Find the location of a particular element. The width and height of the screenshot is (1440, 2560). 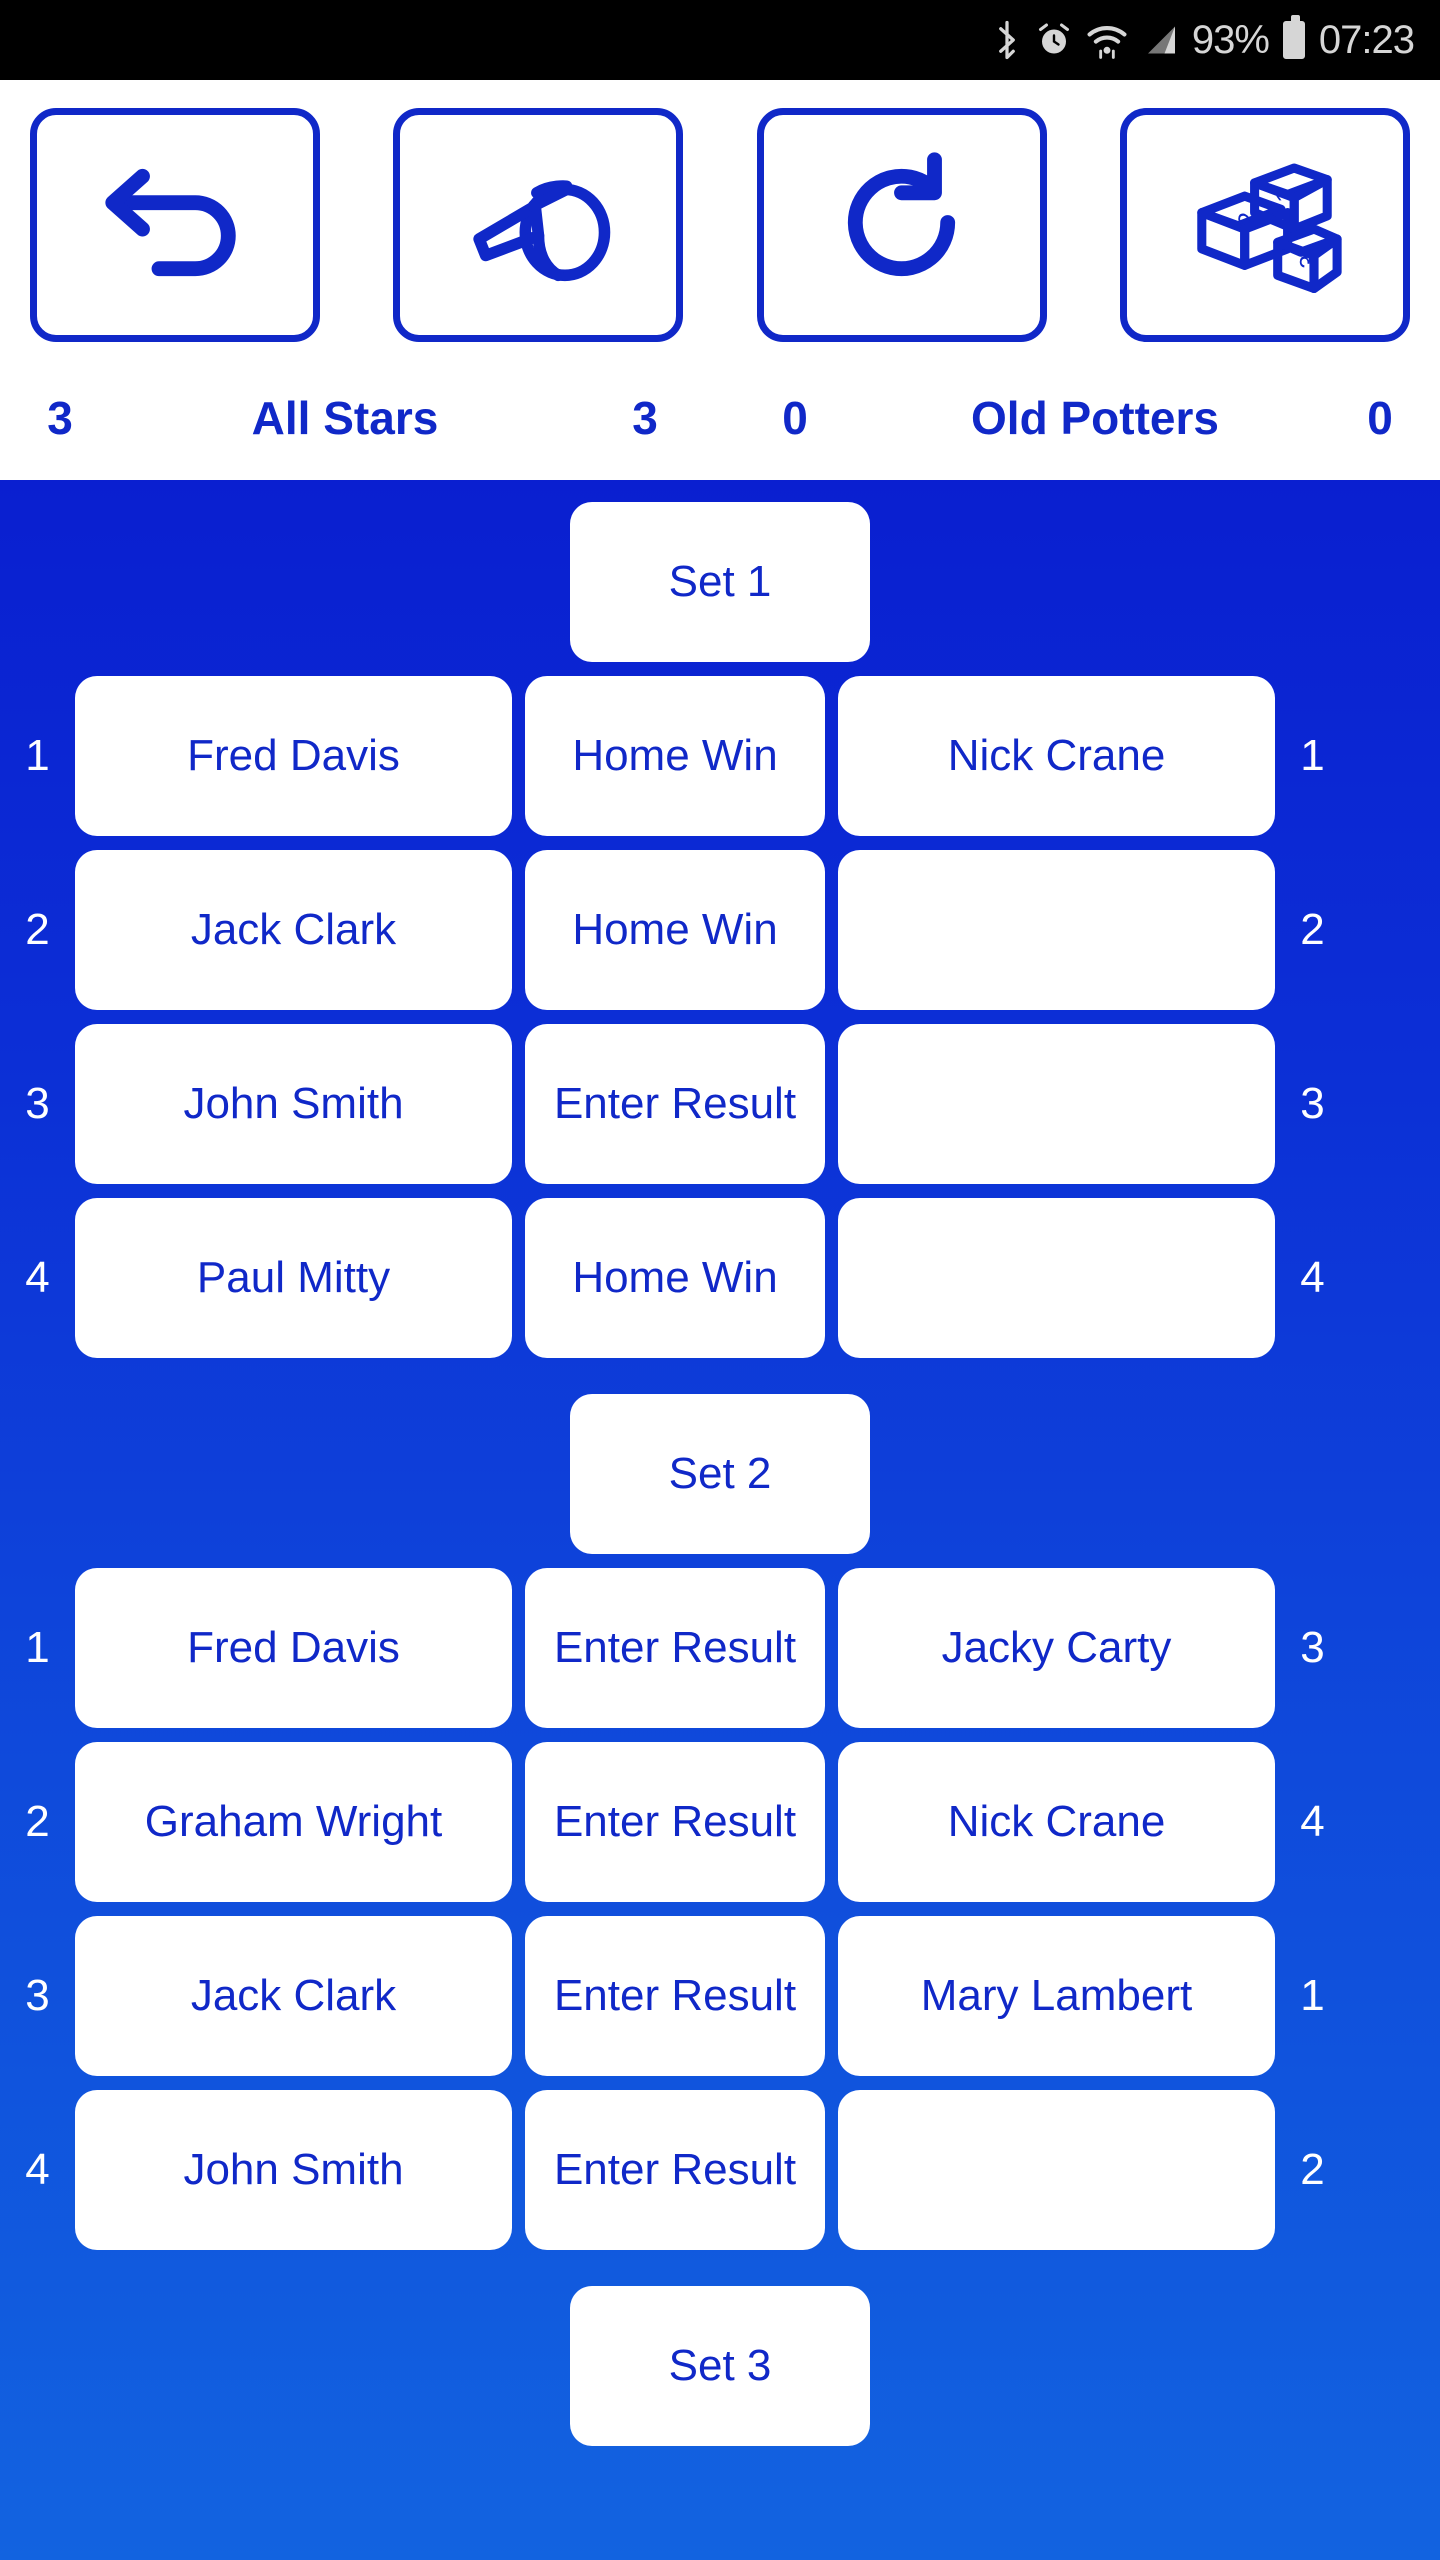

home-team-name: All Stars is located at coordinates (345, 418).